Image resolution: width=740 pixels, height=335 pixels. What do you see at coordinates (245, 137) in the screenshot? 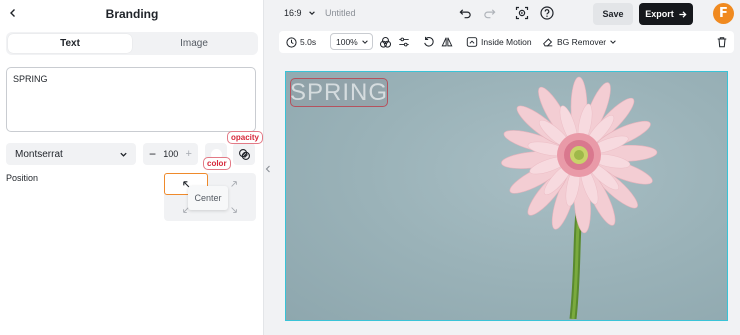
I see `opacity-annotation: opacity` at bounding box center [245, 137].